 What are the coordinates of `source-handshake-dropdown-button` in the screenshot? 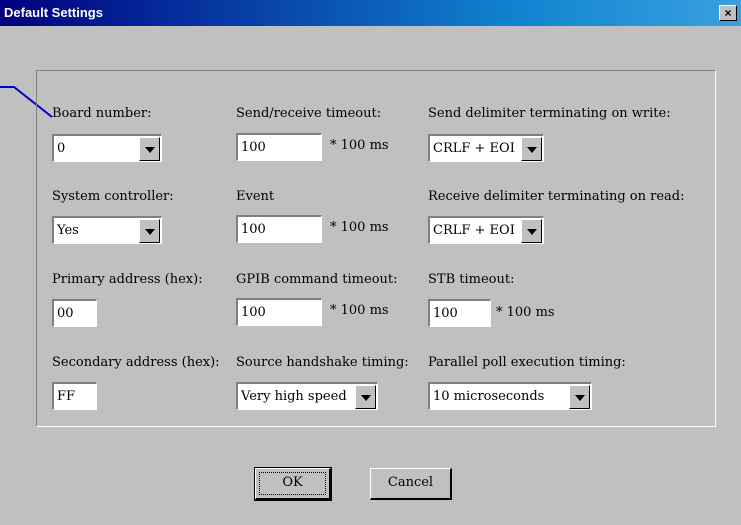 It's located at (365, 397).